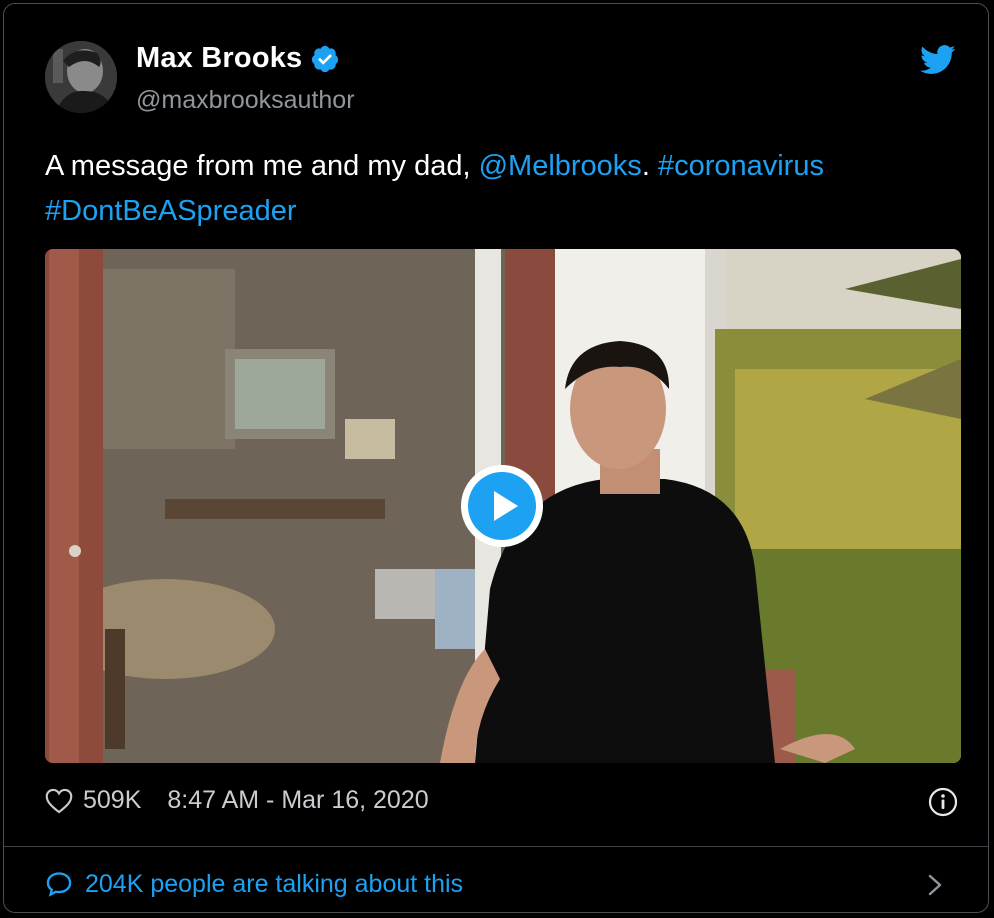  What do you see at coordinates (560, 166) in the screenshot?
I see `mention-link: @Melbrooks` at bounding box center [560, 166].